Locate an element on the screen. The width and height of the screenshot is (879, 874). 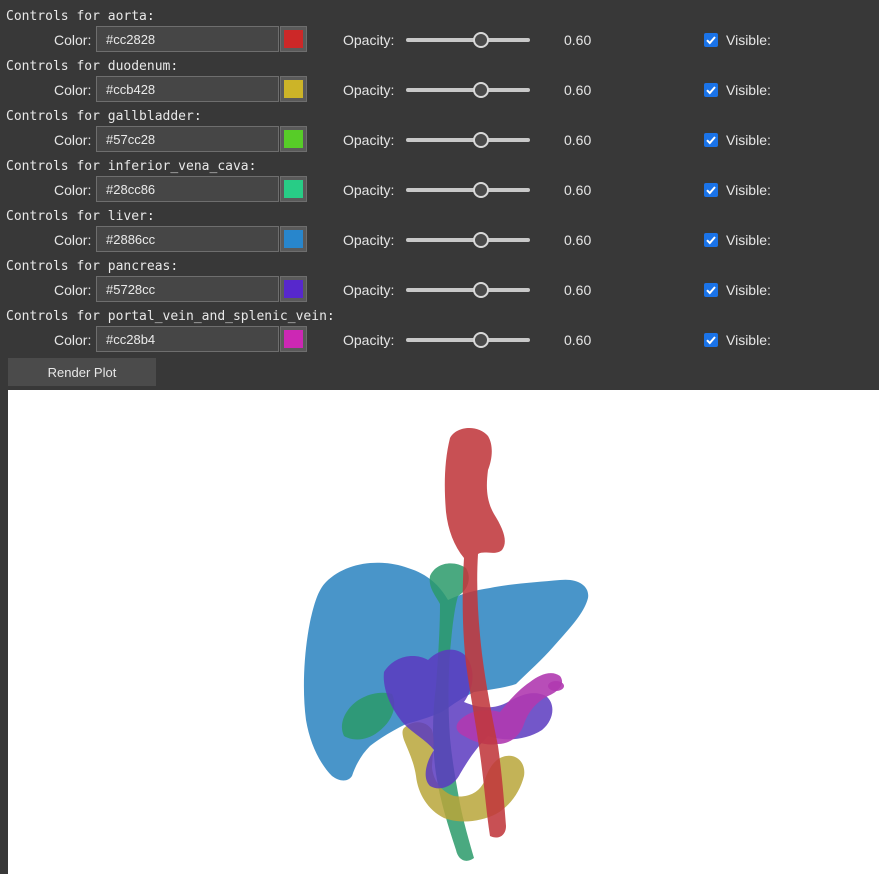
group-title: Controls for pancreas: is located at coordinates (92, 266).